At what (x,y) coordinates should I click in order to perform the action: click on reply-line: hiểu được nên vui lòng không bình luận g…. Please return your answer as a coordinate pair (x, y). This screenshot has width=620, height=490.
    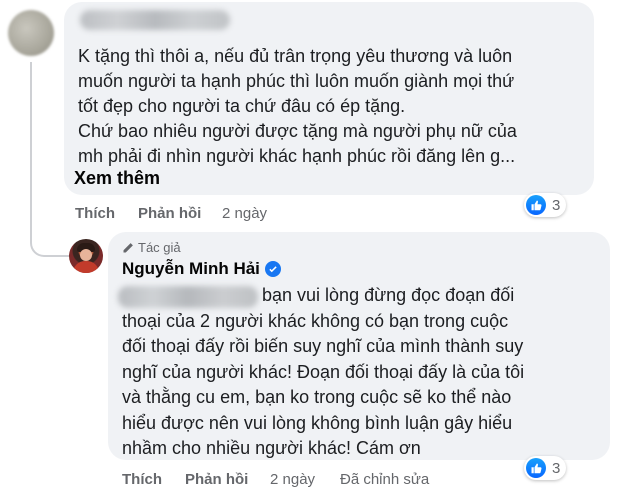
    Looking at the image, I should click on (317, 422).